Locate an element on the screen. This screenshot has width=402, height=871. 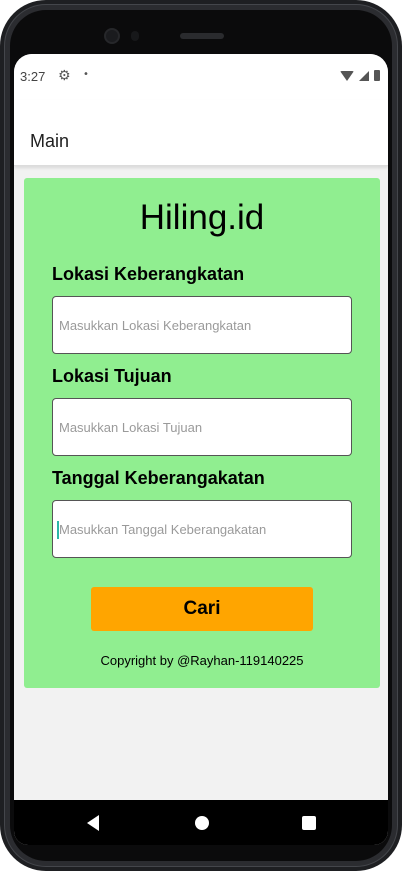
home-icon is located at coordinates (202, 823).